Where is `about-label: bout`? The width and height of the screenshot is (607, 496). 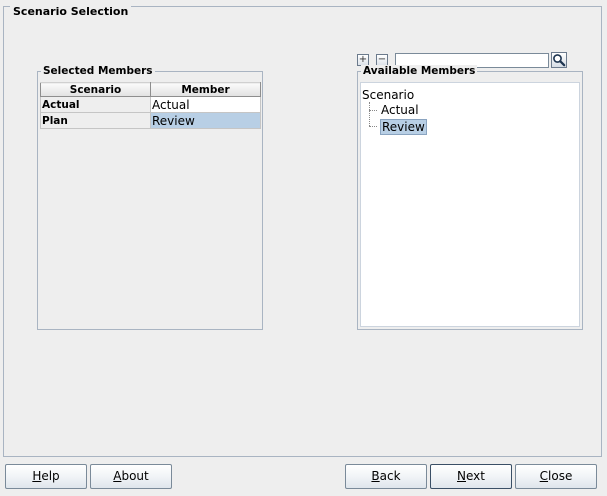
about-label: bout is located at coordinates (135, 476).